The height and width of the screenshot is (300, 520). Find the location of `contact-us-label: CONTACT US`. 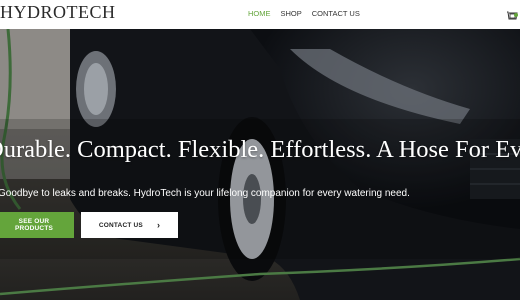

contact-us-label: CONTACT US is located at coordinates (120, 225).